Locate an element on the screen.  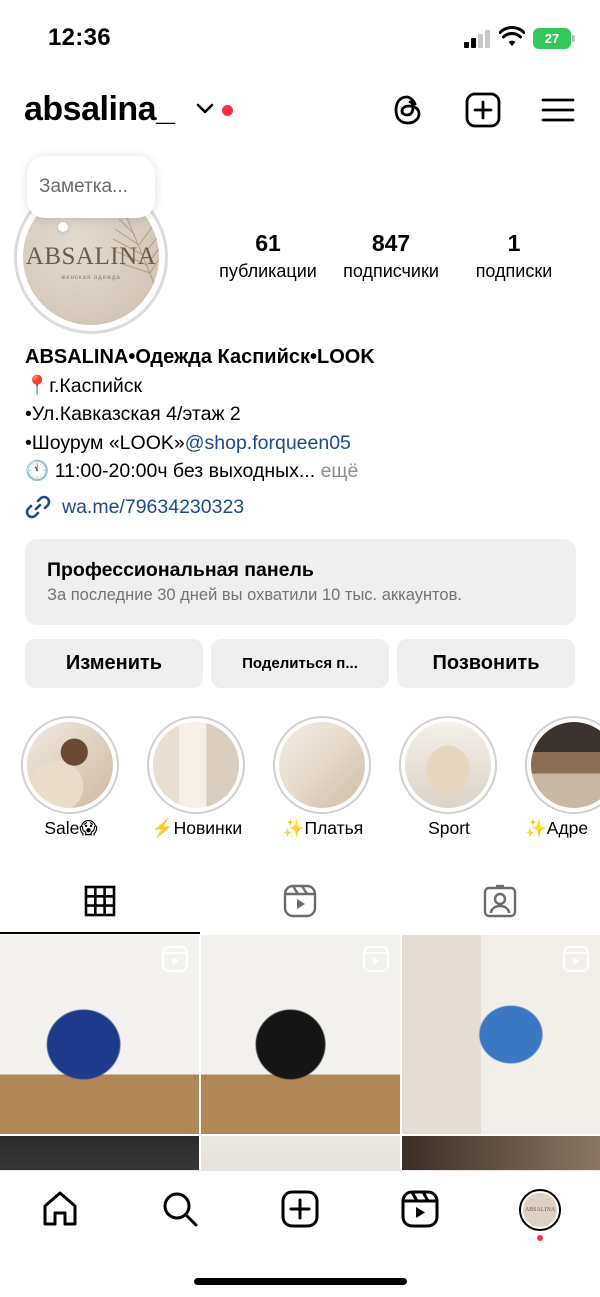
status-time: 12:36 is located at coordinates (79, 37).